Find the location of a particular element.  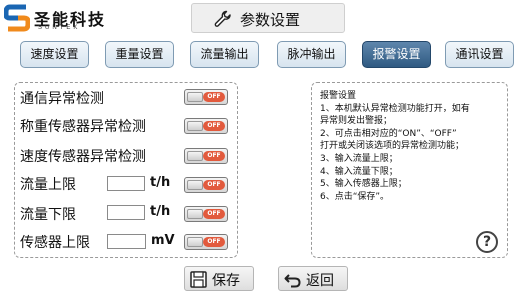

flow-upper-input is located at coordinates (126, 183).